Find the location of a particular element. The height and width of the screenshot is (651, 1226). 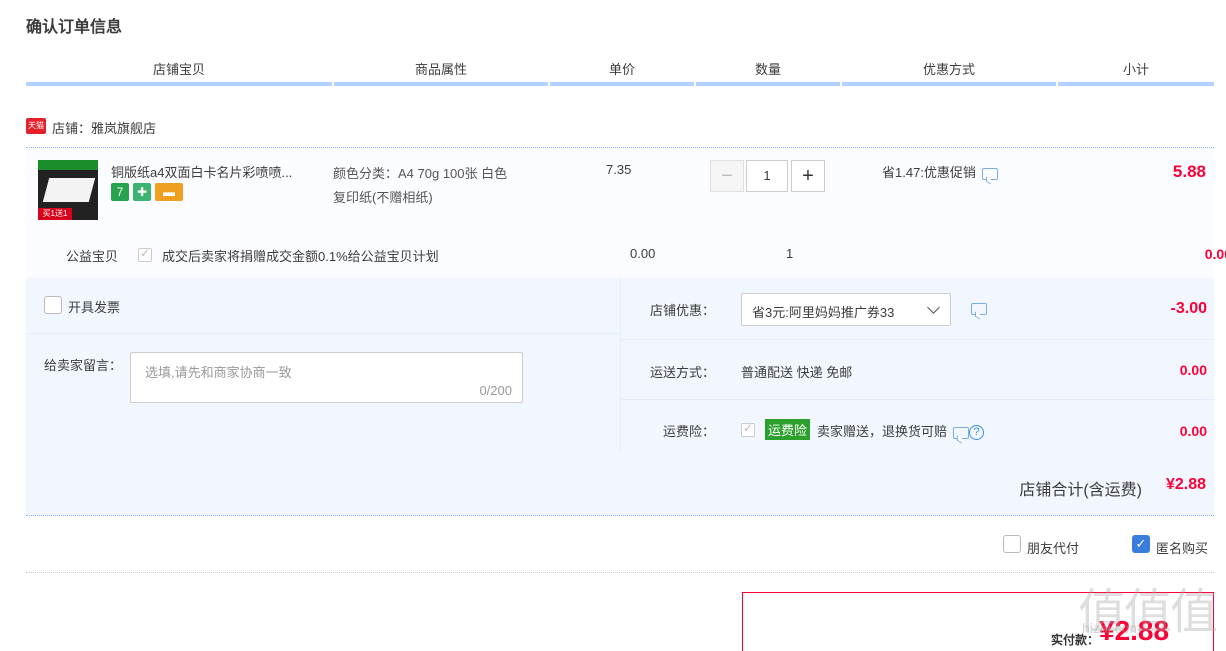

insurance-info: 卖家赠送，退换货可赔? is located at coordinates (901, 431).